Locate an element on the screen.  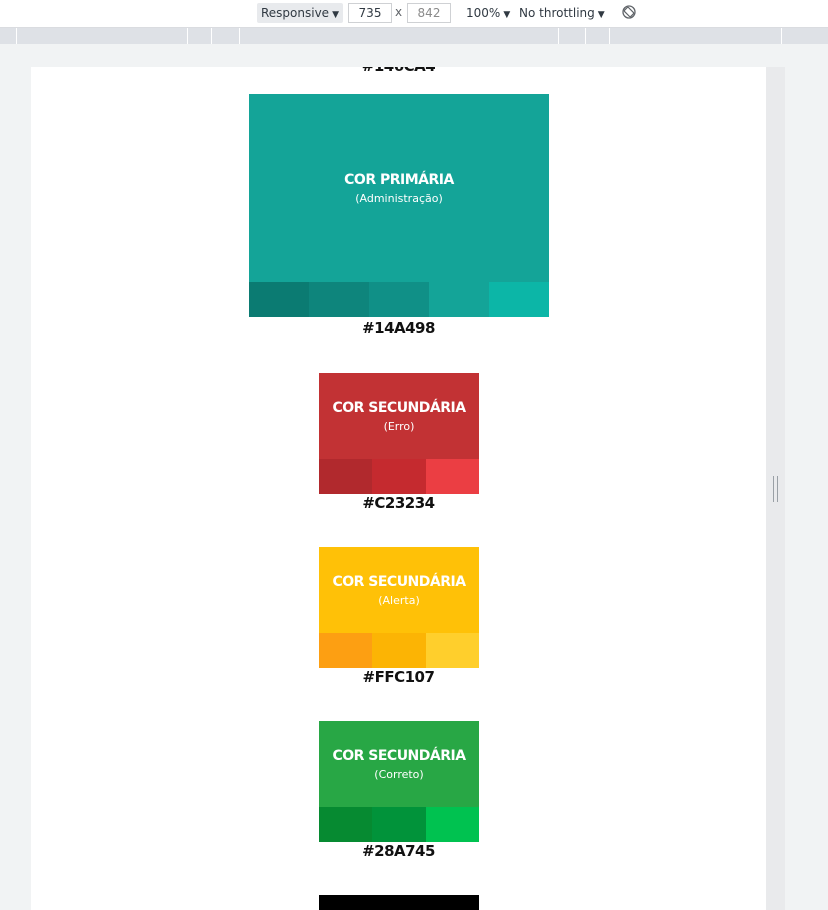
viewport-width-input: 735 is located at coordinates (370, 13).